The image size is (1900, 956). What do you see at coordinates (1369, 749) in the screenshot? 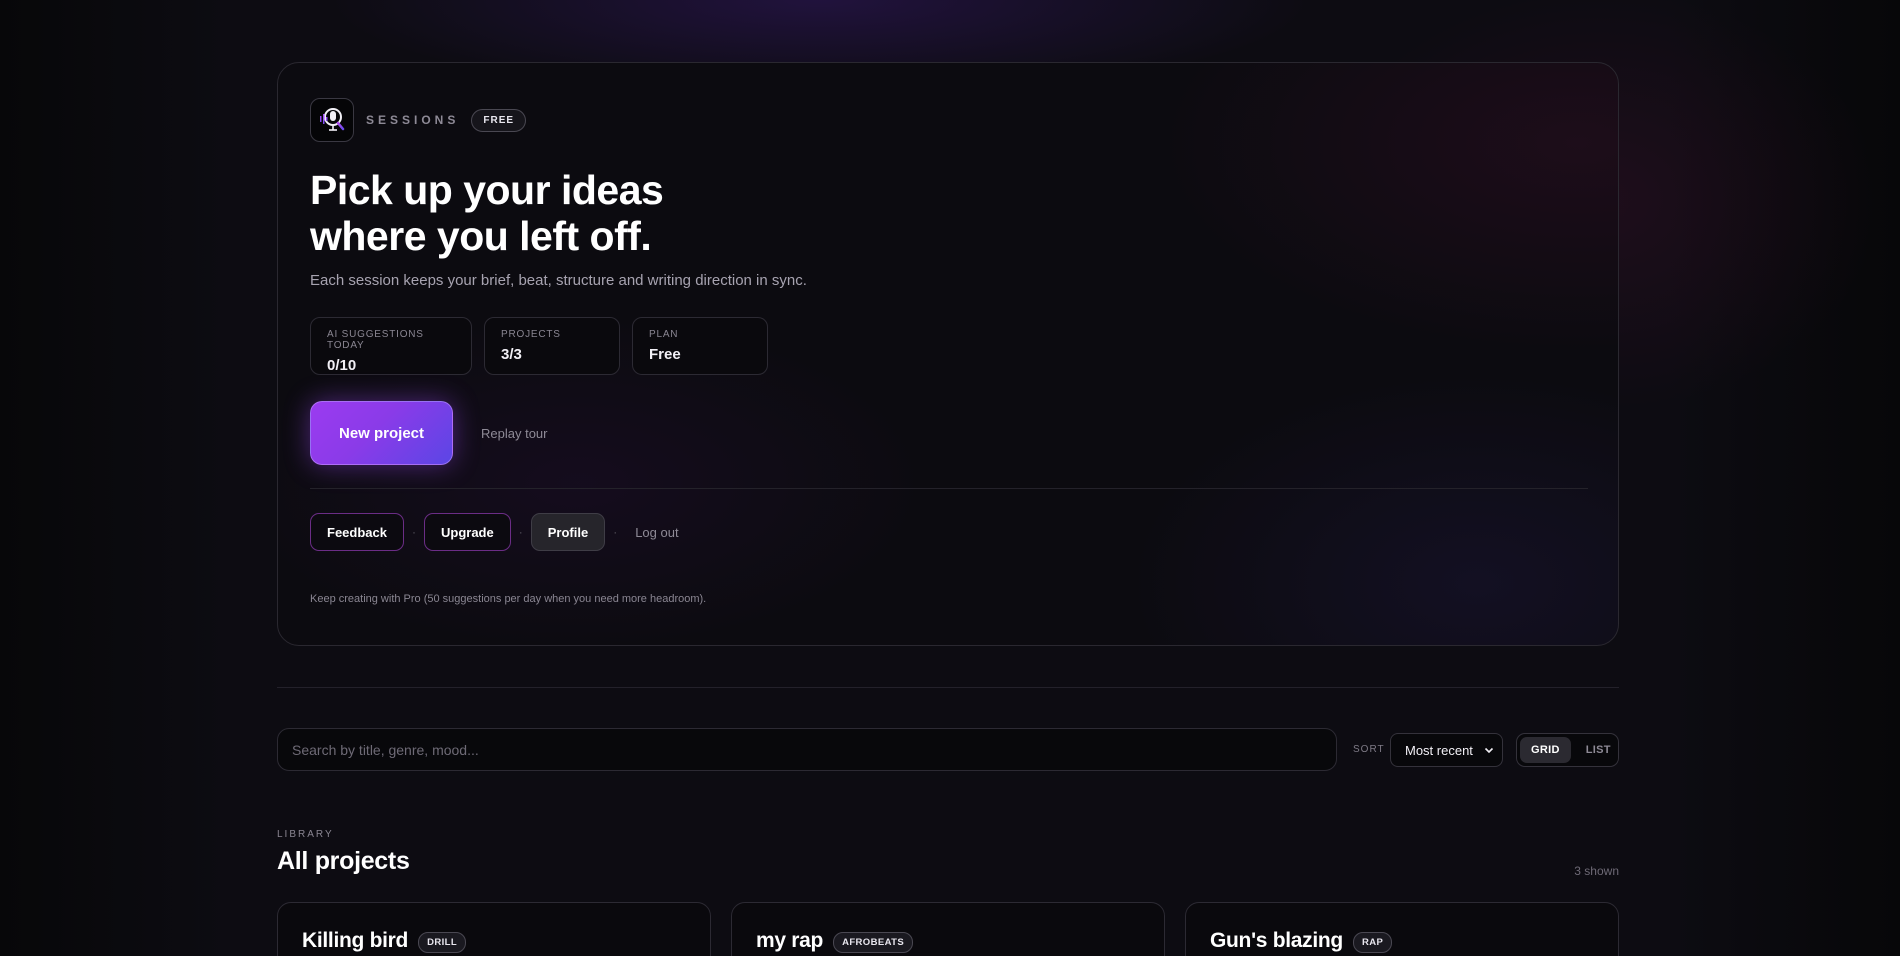
I see `sort-label: SORT` at bounding box center [1369, 749].